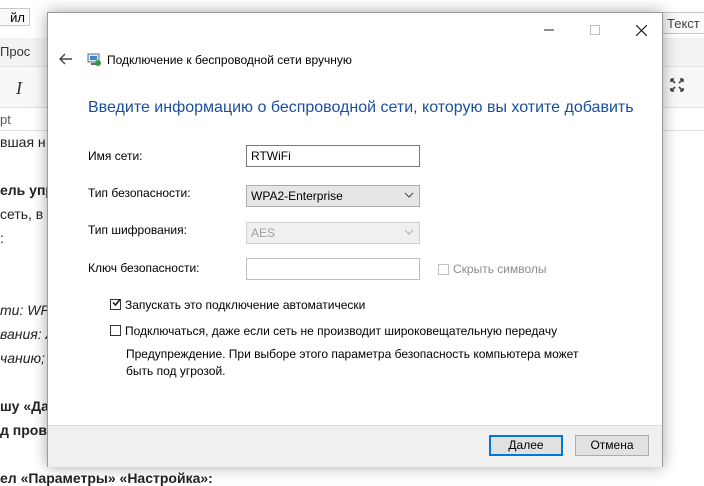 This screenshot has height=486, width=704. Describe the element at coordinates (15, 51) in the screenshot. I see `bg-menu-item: Прос` at that location.